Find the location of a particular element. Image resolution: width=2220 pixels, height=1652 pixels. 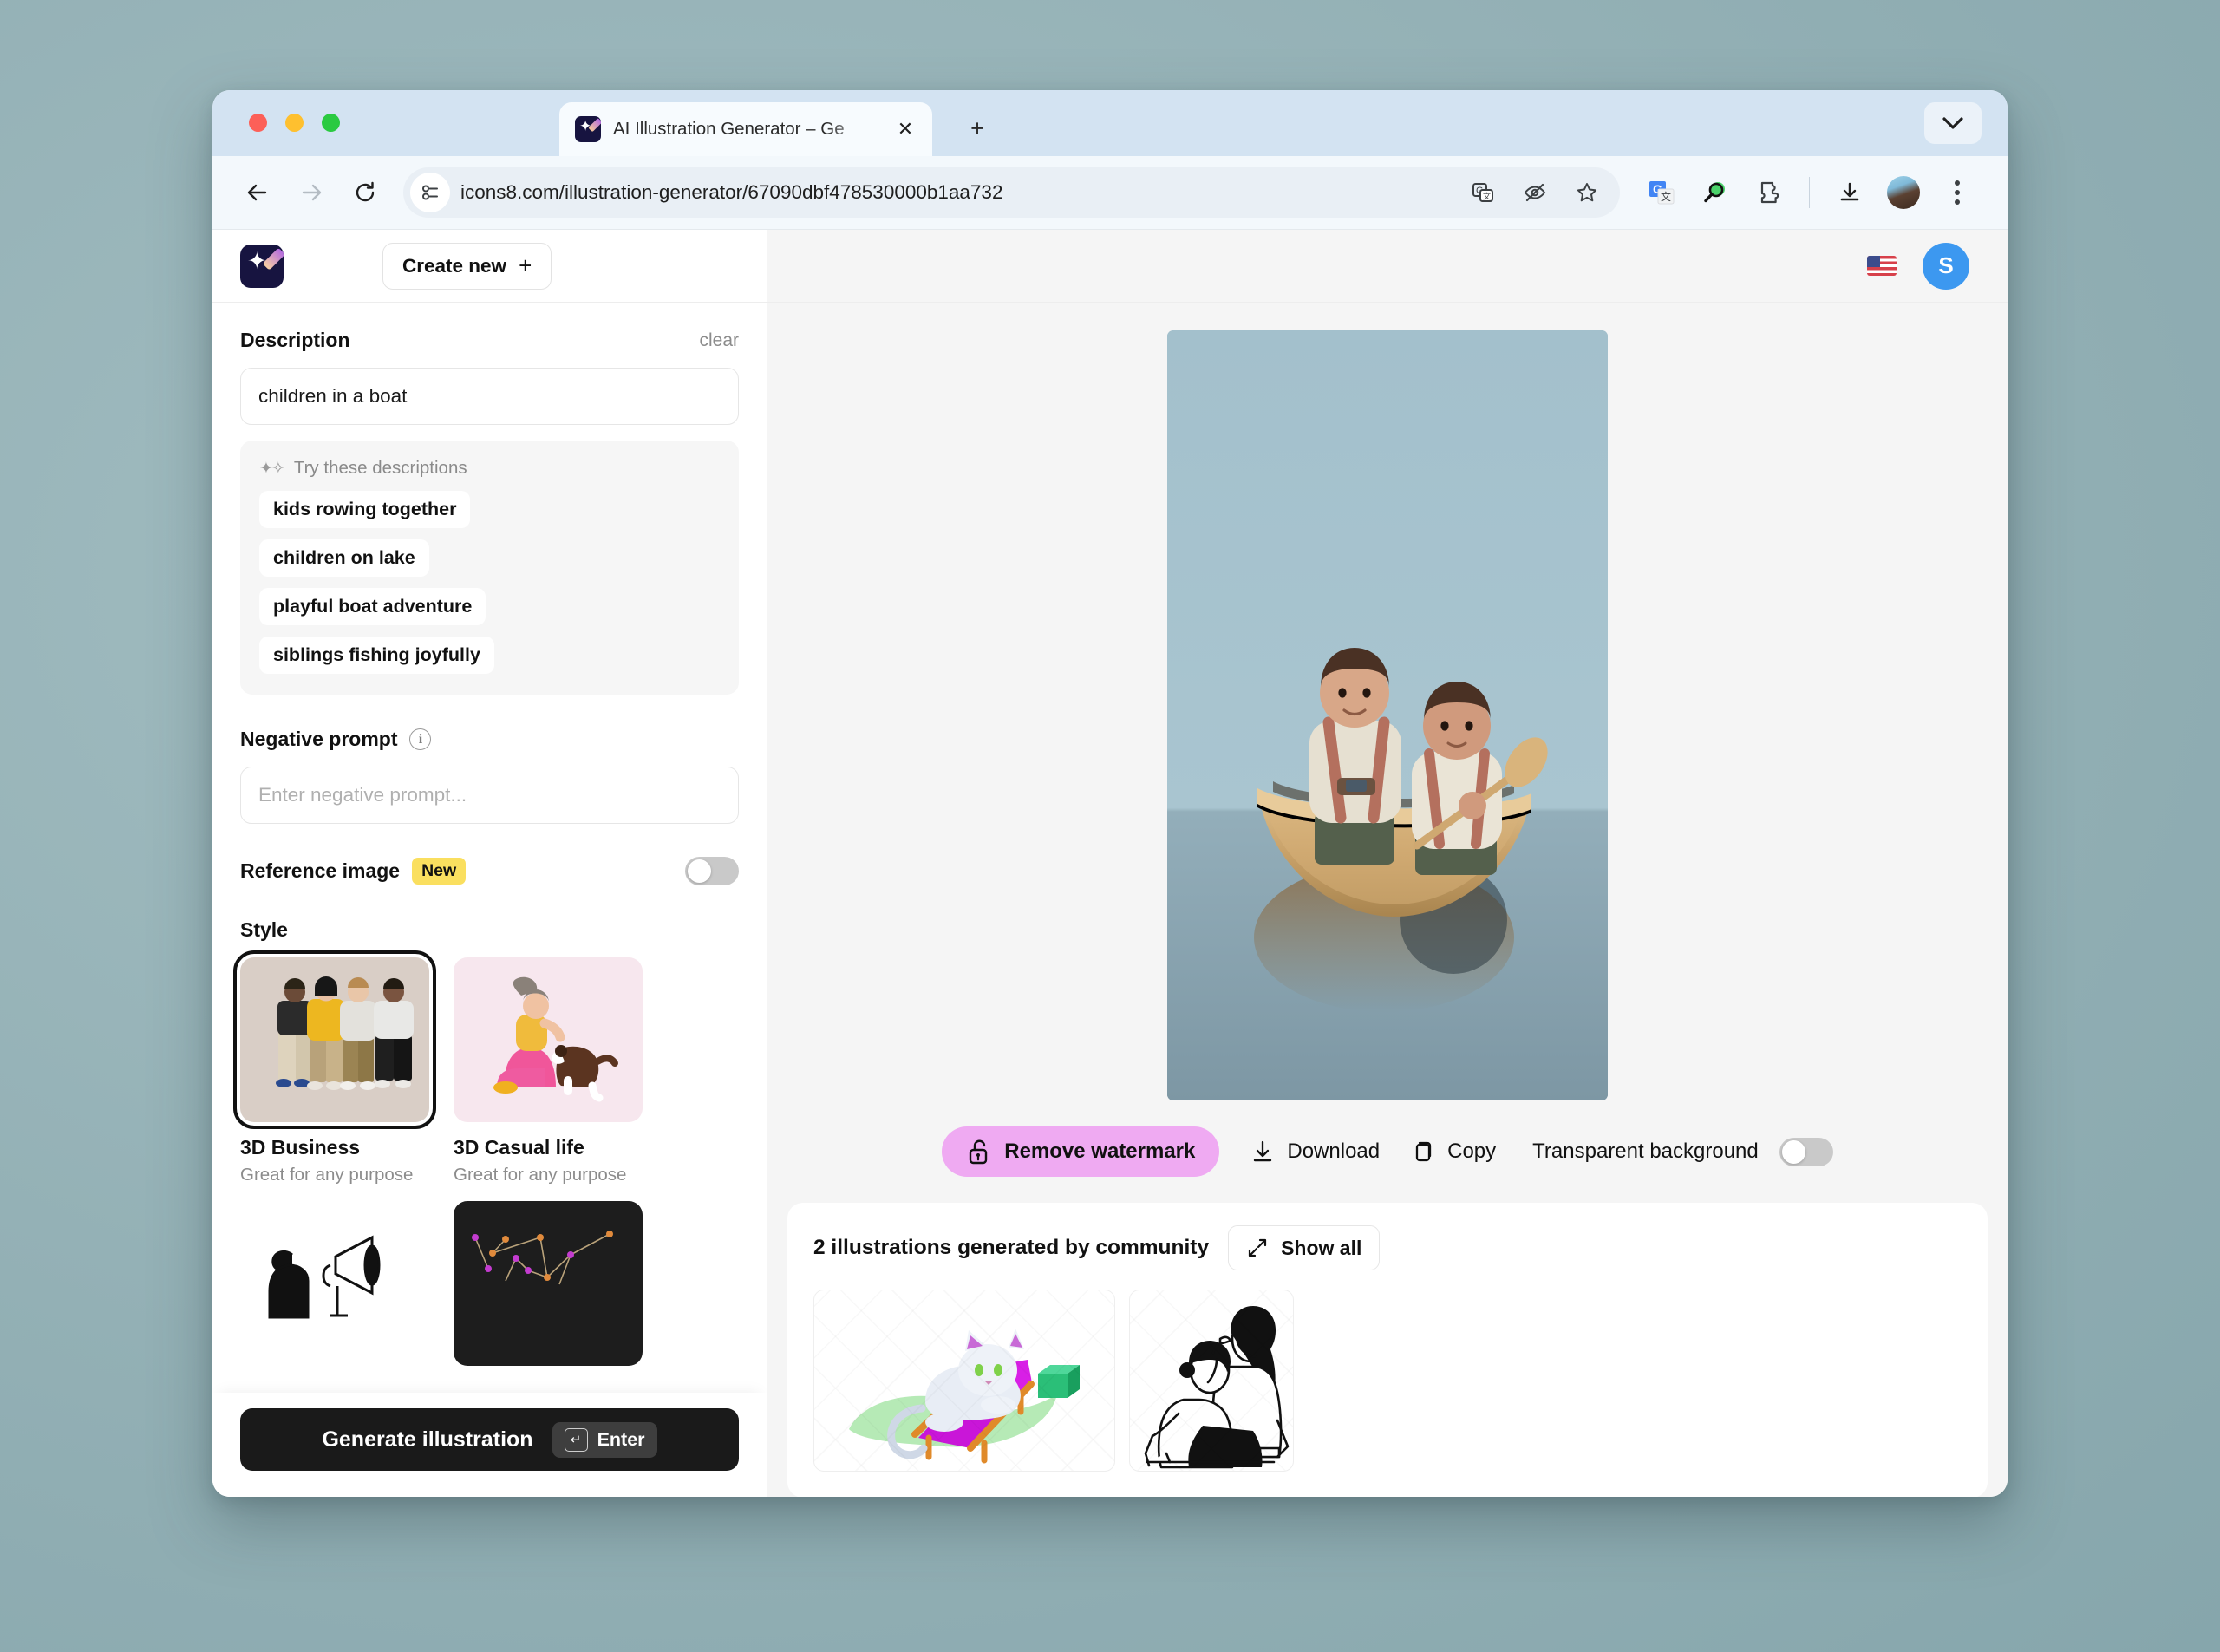

close-window-button is located at coordinates (258, 123).